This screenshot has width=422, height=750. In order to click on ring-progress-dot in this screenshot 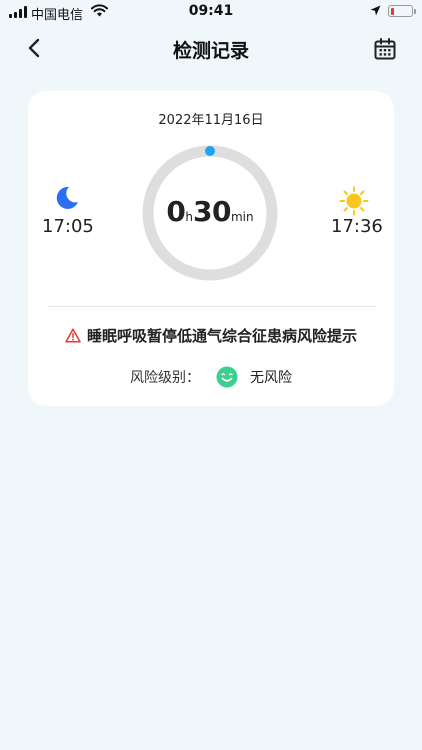, I will do `click(210, 151)`.